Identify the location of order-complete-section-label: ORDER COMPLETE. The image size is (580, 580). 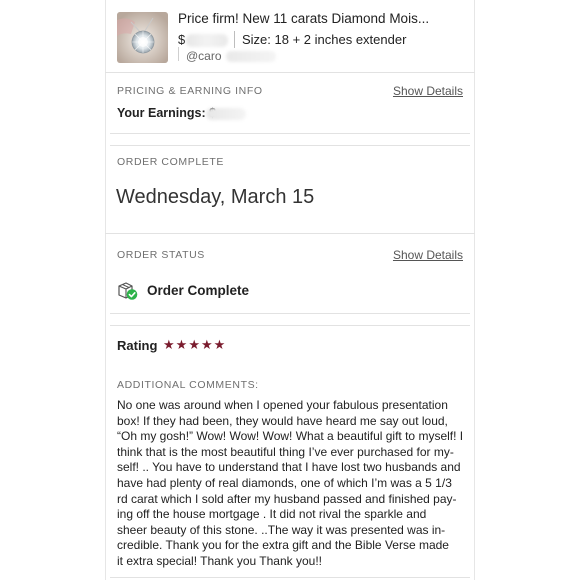
(170, 162).